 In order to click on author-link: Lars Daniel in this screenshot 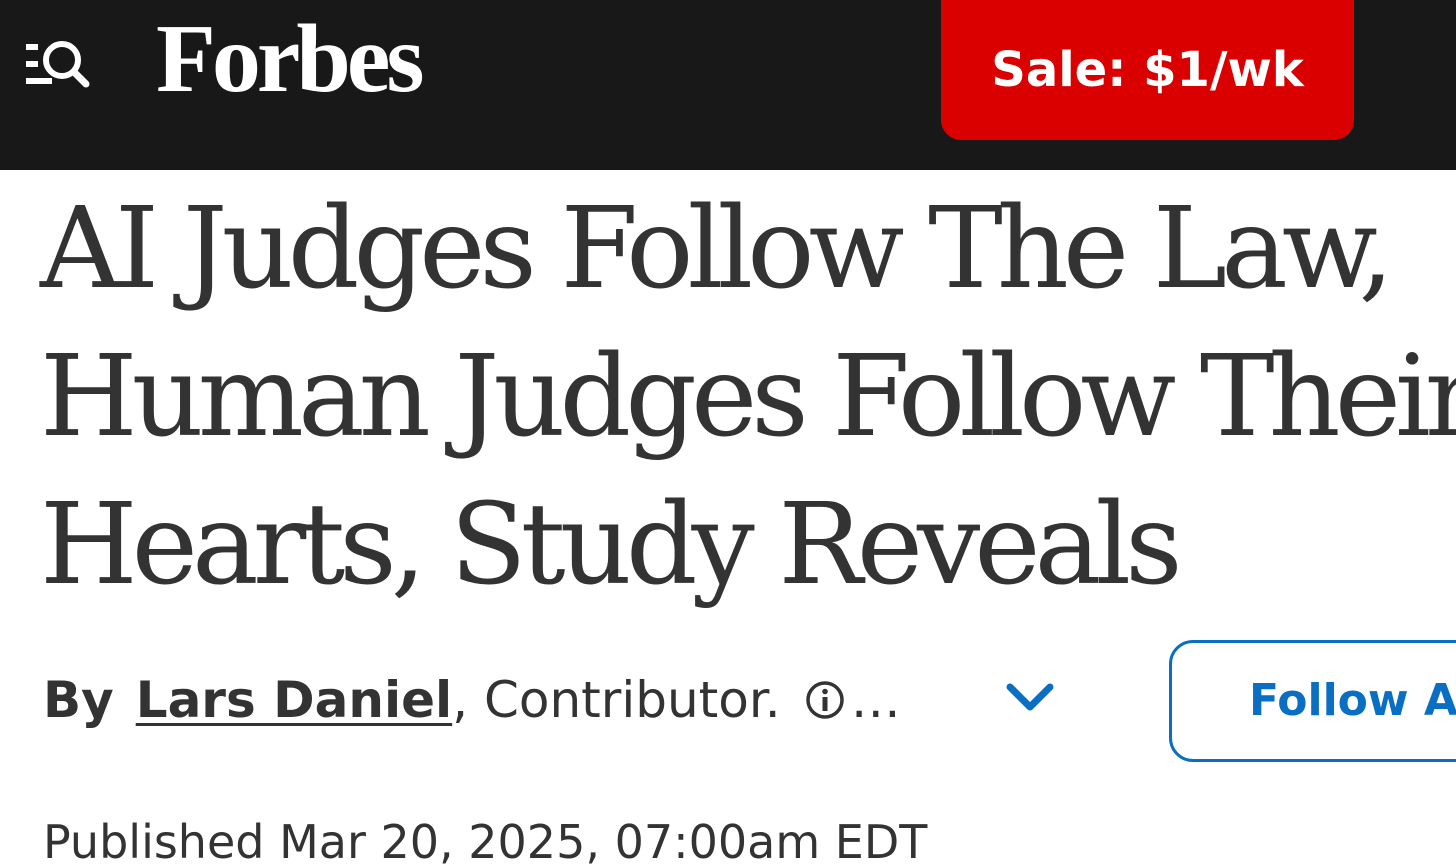, I will do `click(294, 700)`.